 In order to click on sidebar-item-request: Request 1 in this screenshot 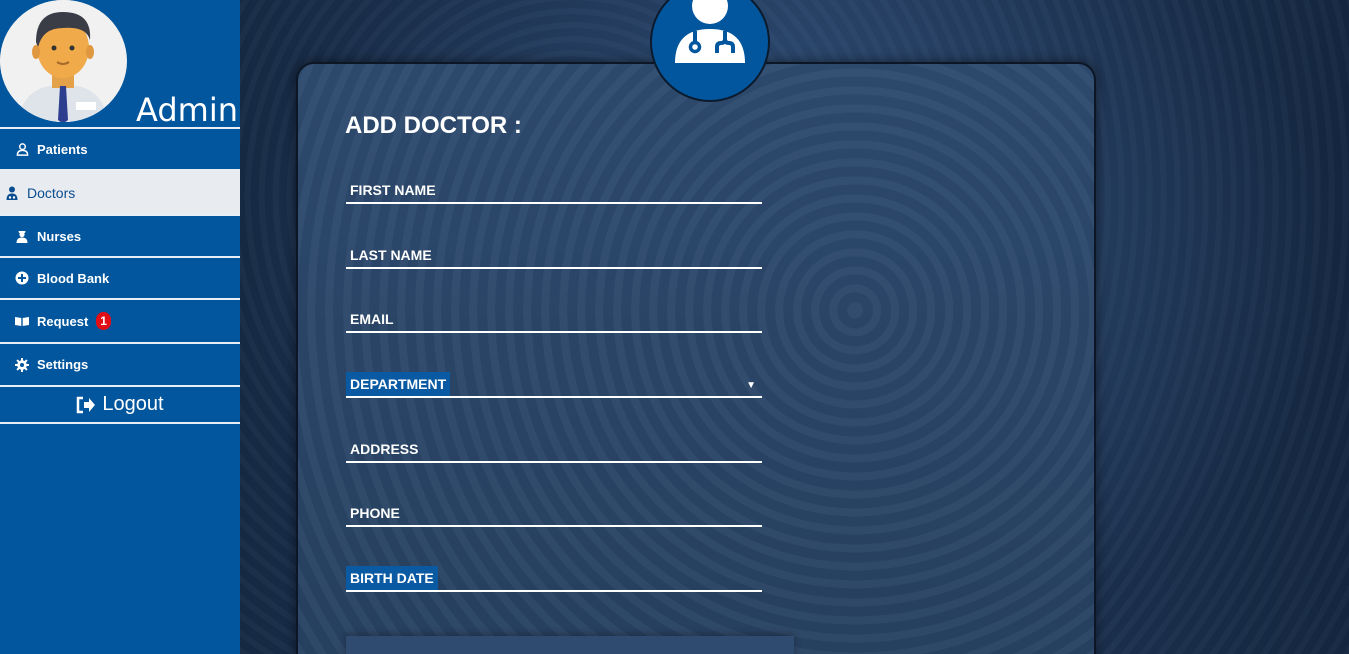, I will do `click(120, 320)`.